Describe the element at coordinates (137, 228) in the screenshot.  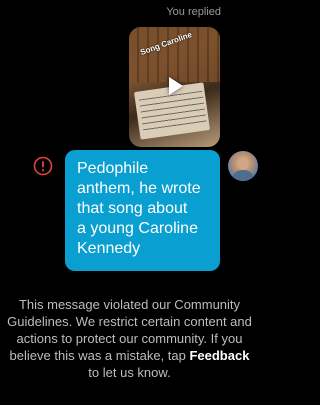
I see `message-line: a young Caroline` at that location.